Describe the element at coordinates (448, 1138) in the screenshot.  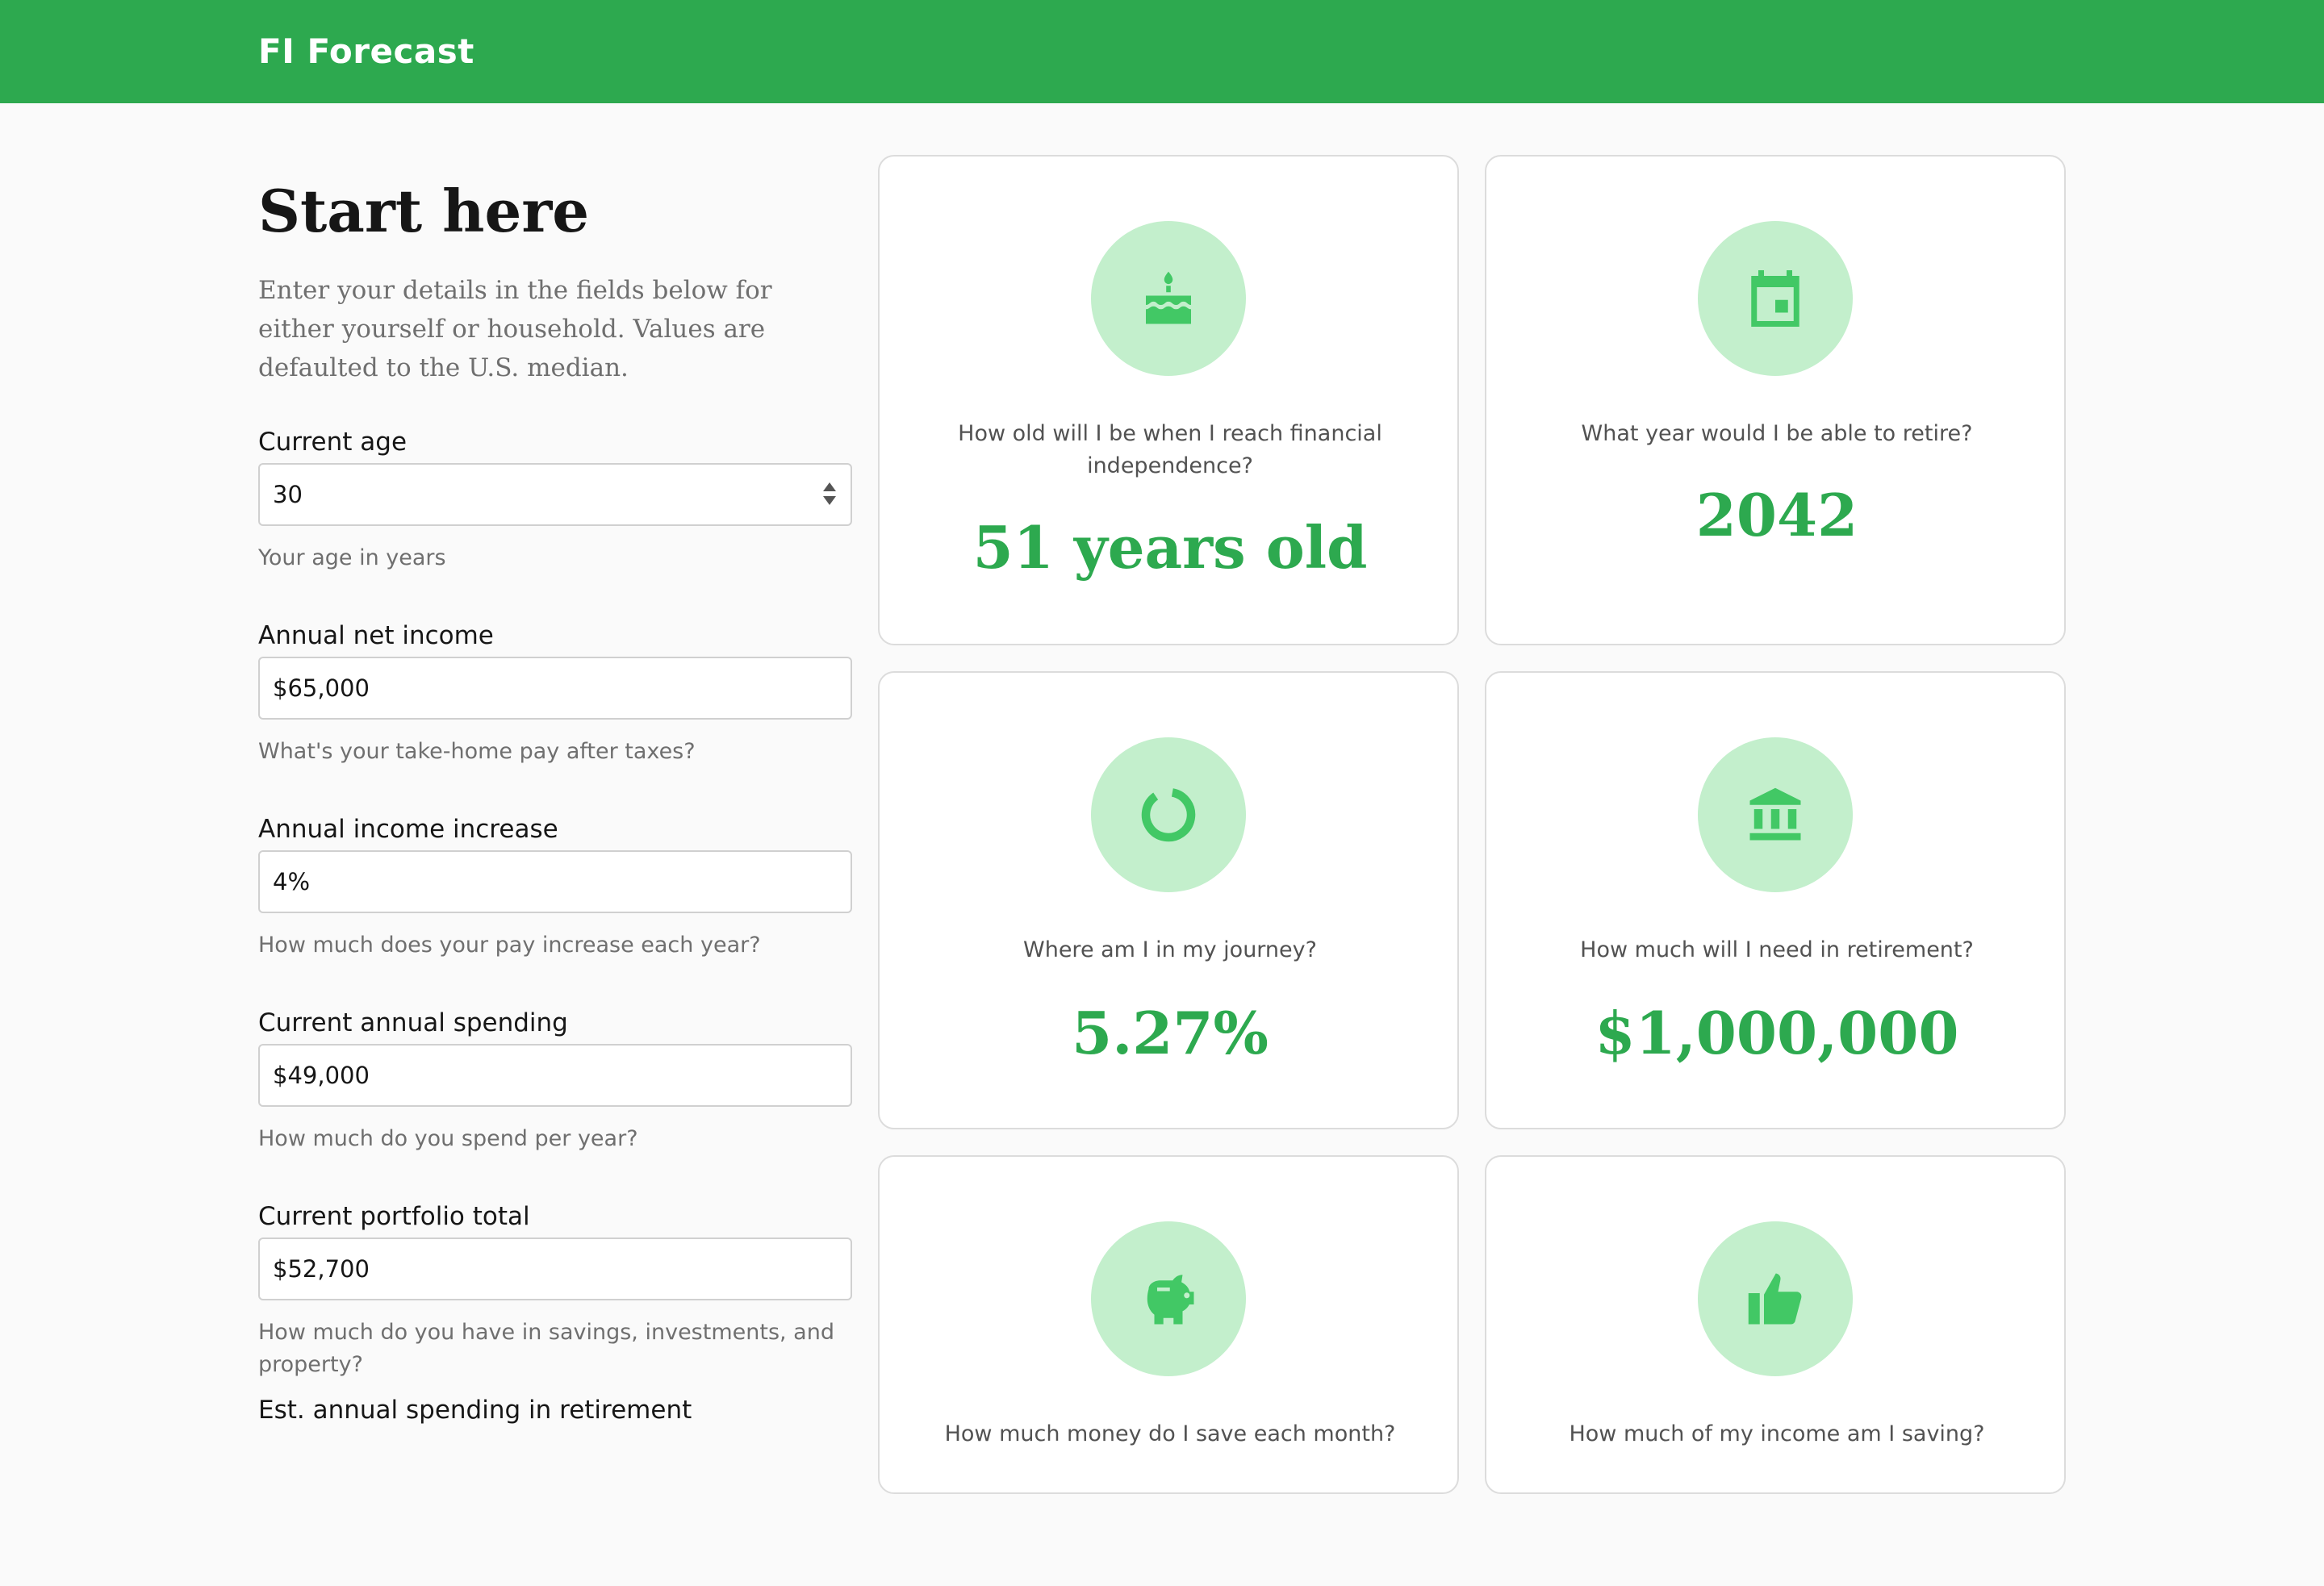
I see `current-annual-spending-help: How much do you spend per year?` at that location.